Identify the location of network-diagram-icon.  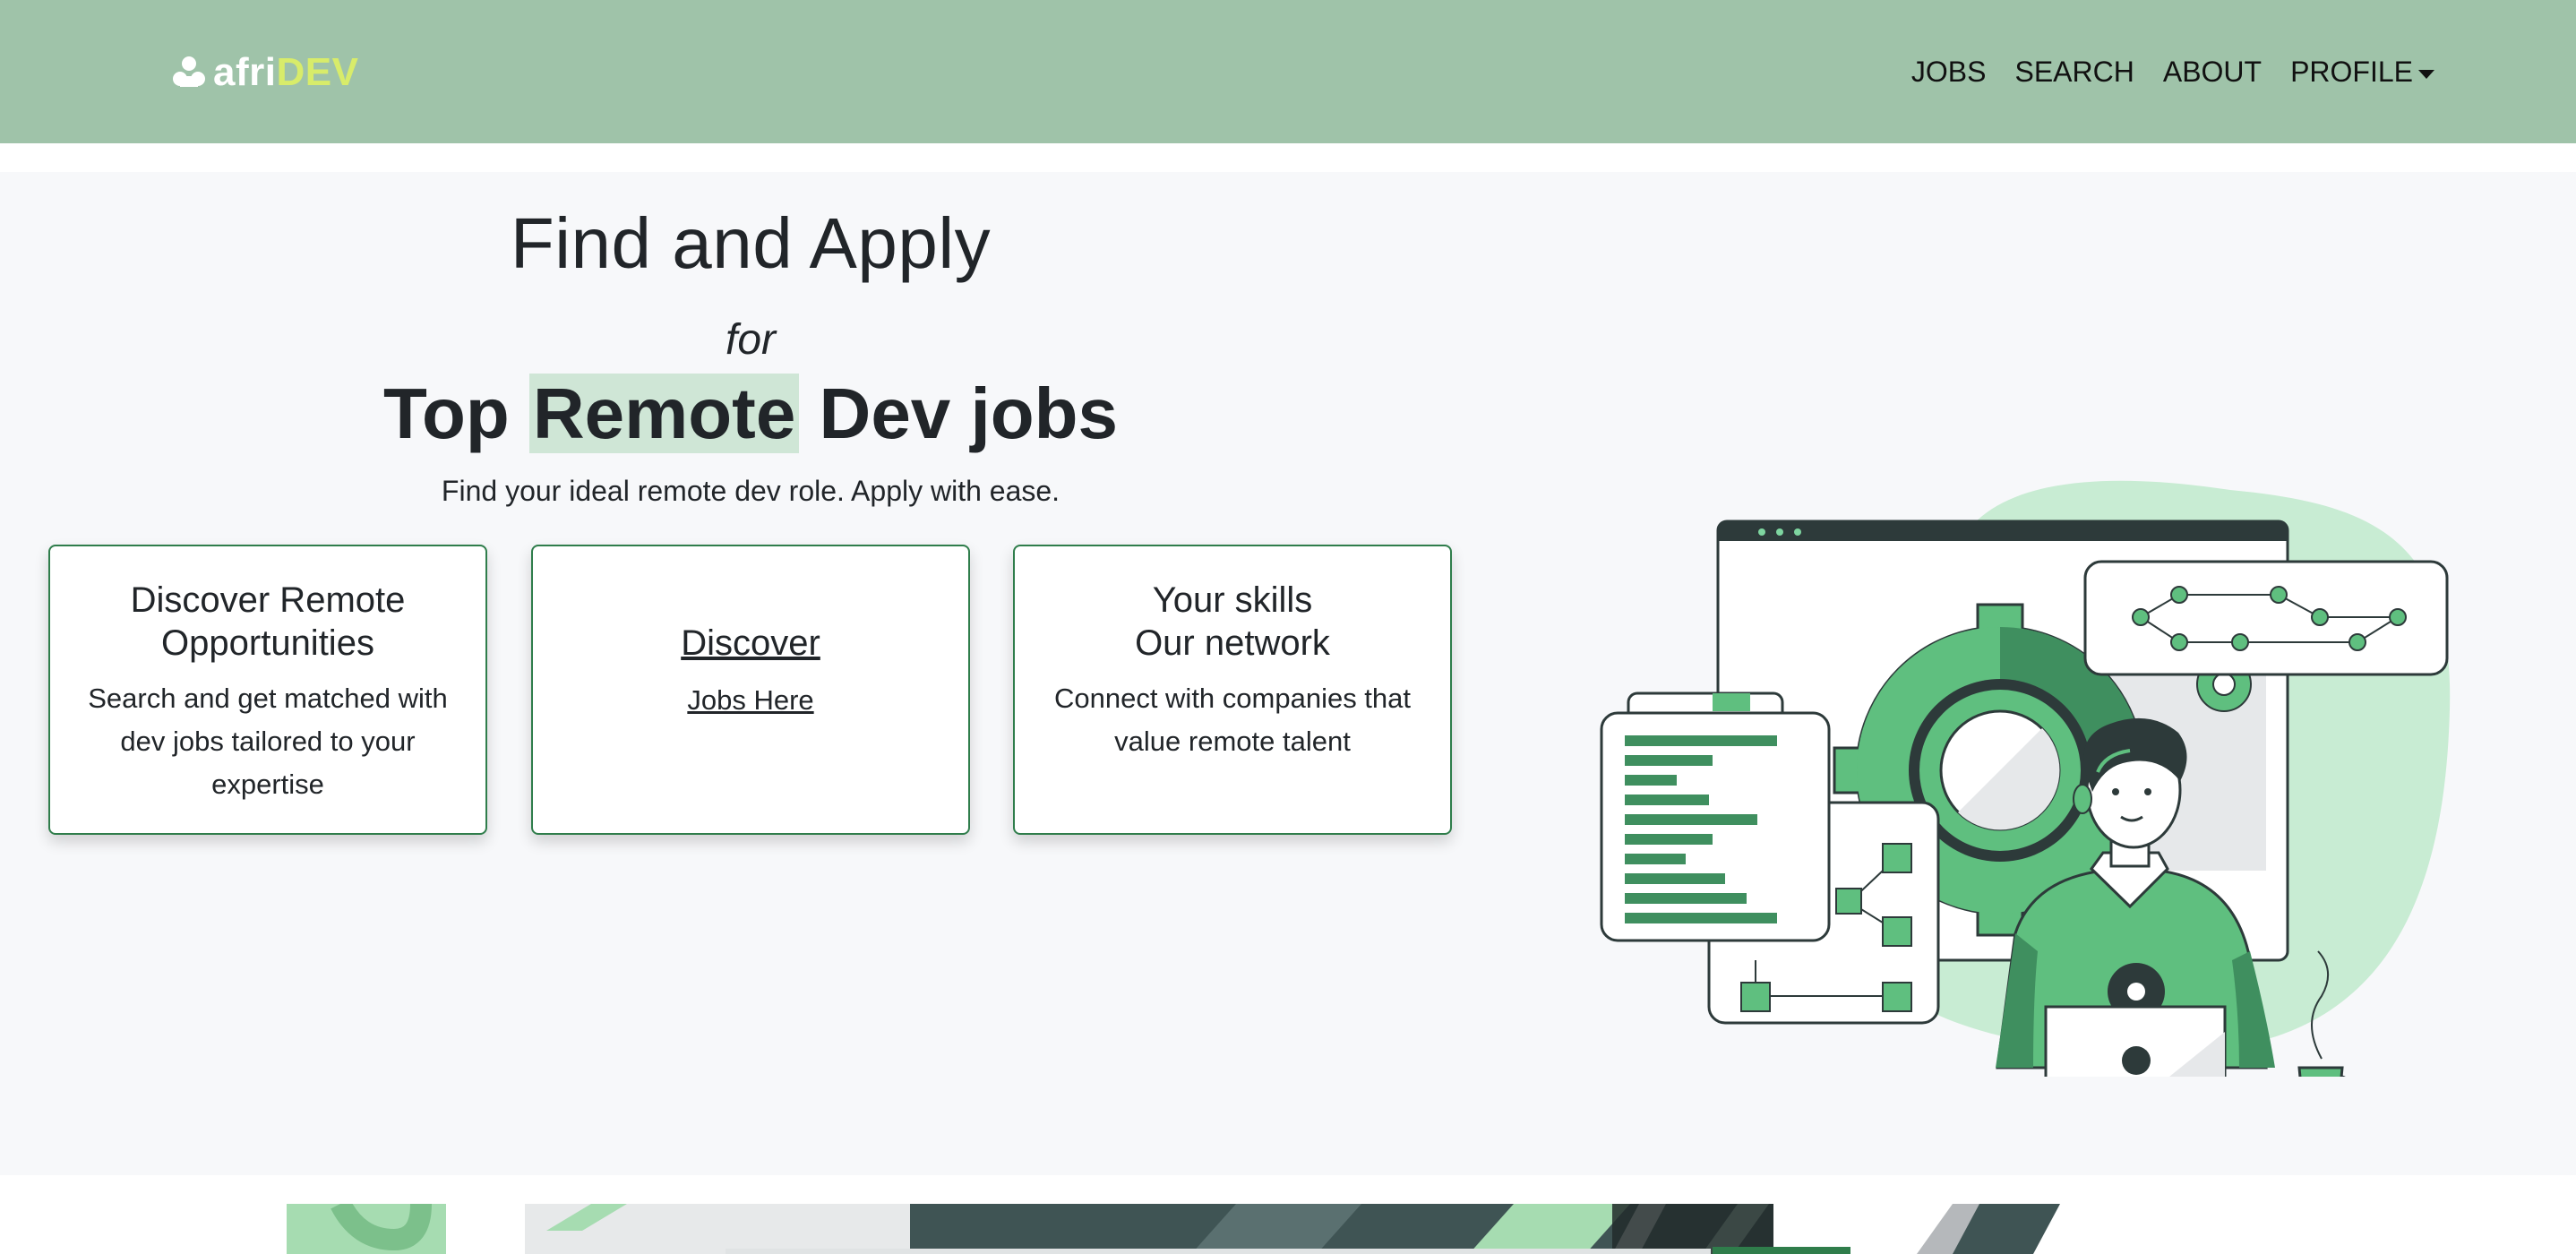
(2266, 618).